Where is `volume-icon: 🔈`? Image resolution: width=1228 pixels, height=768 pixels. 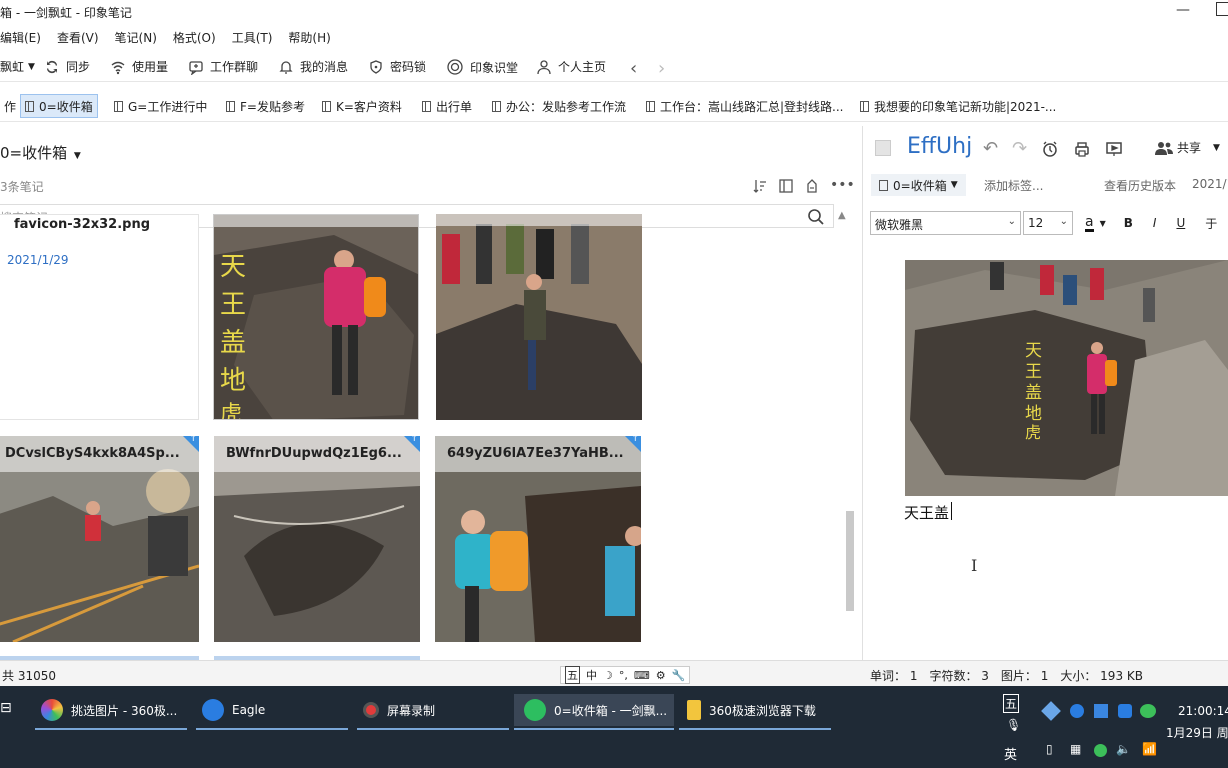
volume-icon: 🔈 is located at coordinates (1123, 749).